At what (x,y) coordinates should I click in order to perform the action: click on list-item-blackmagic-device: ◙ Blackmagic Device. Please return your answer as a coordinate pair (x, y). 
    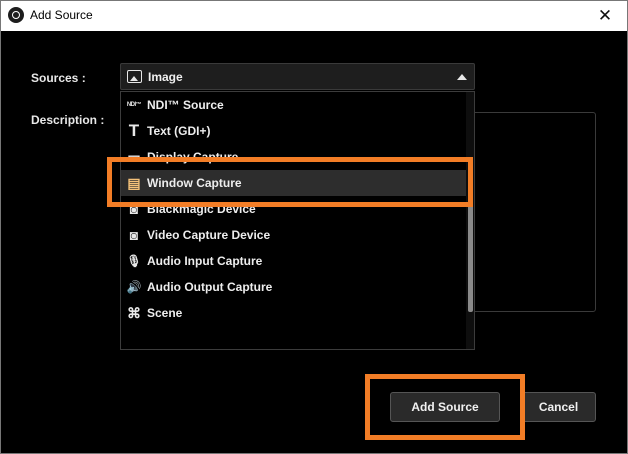
    Looking at the image, I should click on (294, 209).